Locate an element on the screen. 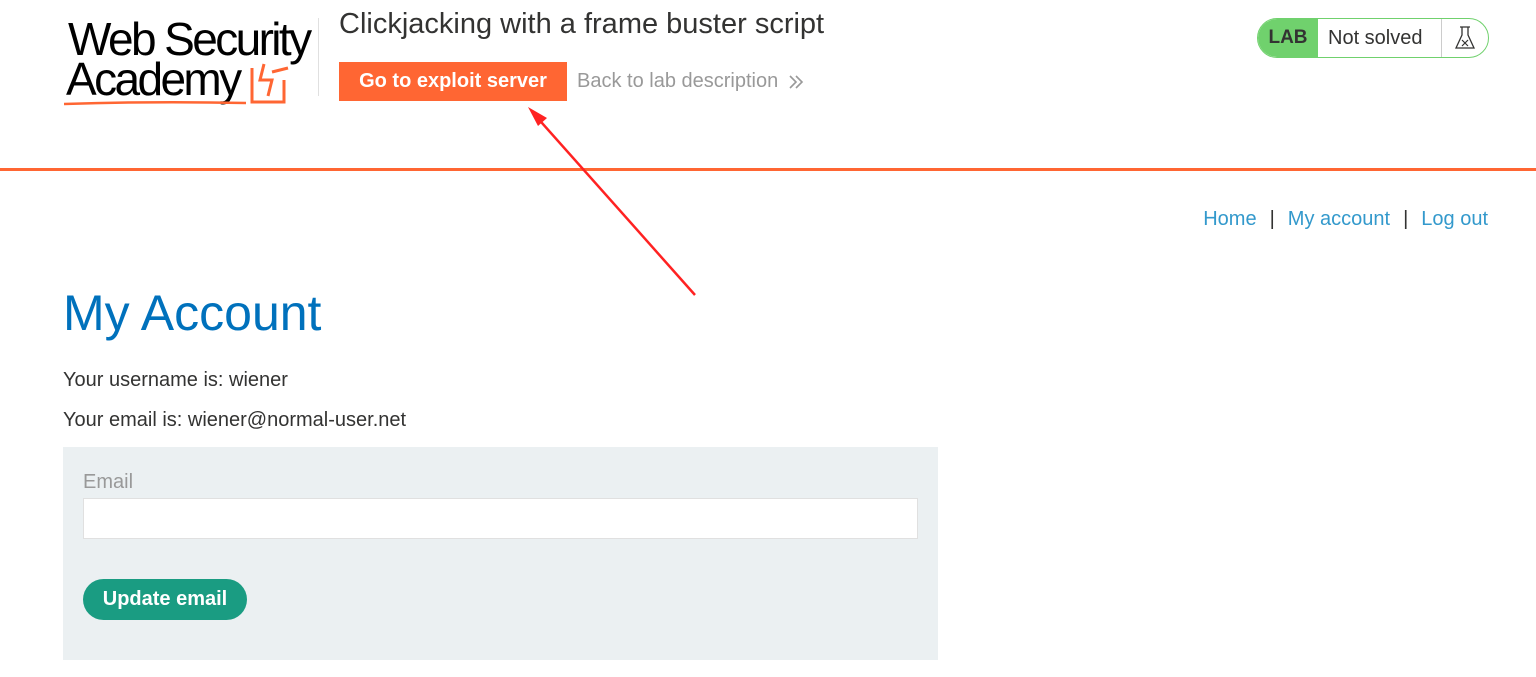 The image size is (1536, 677). exploit-server-button: Go to exploit server is located at coordinates (453, 81).